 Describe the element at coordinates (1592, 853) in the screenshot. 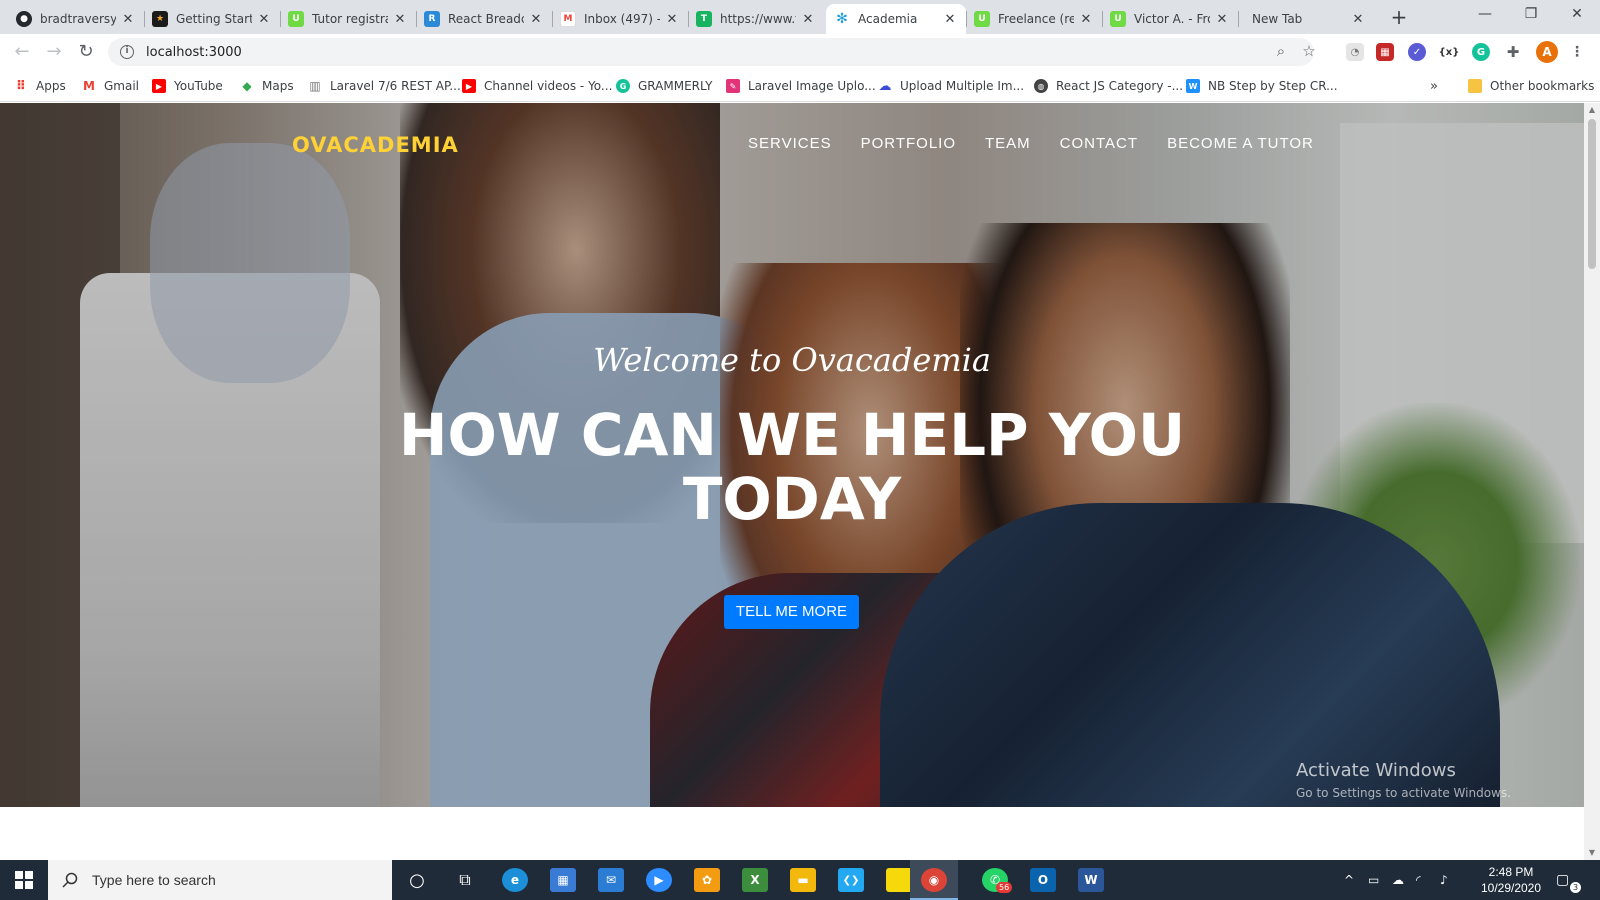

I see `scroll-down-icon: ▼` at that location.